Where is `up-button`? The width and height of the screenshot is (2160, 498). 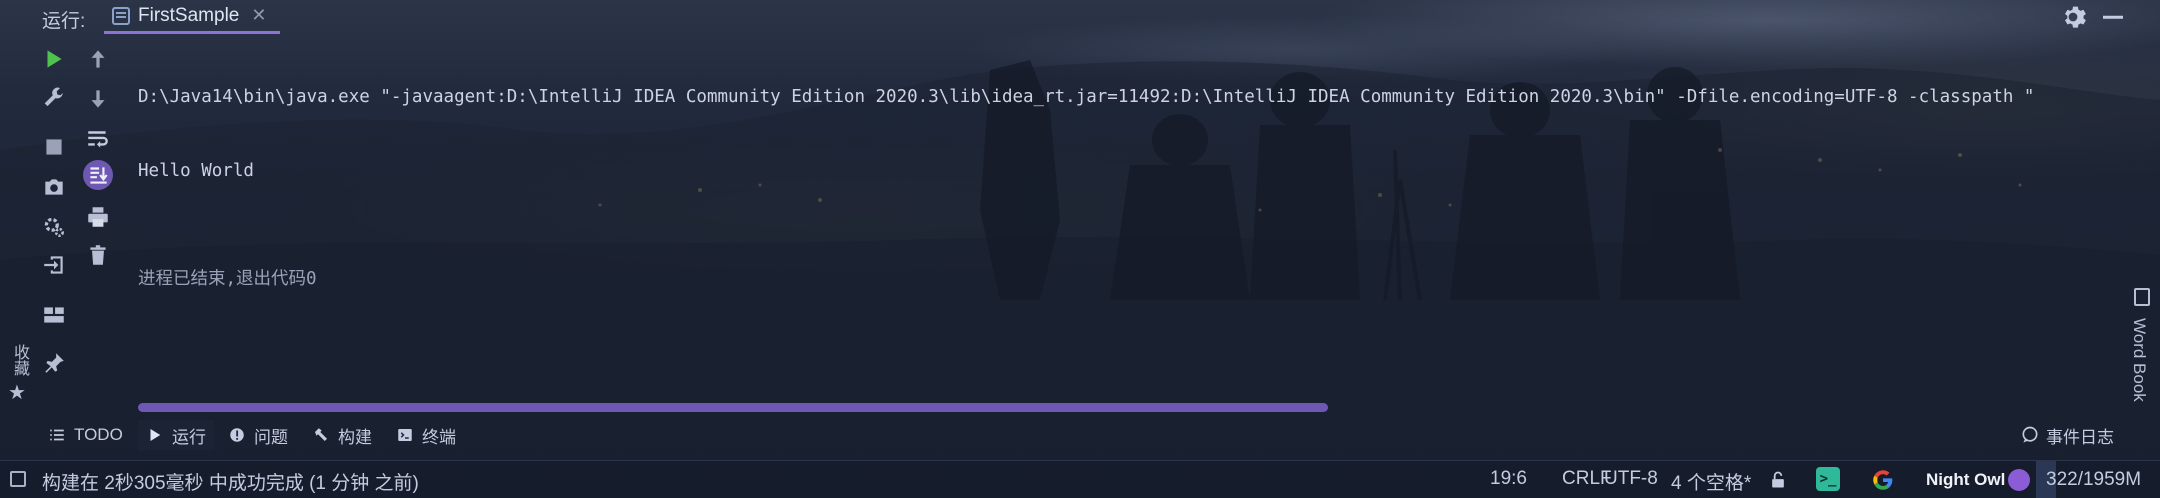
up-button is located at coordinates (98, 59).